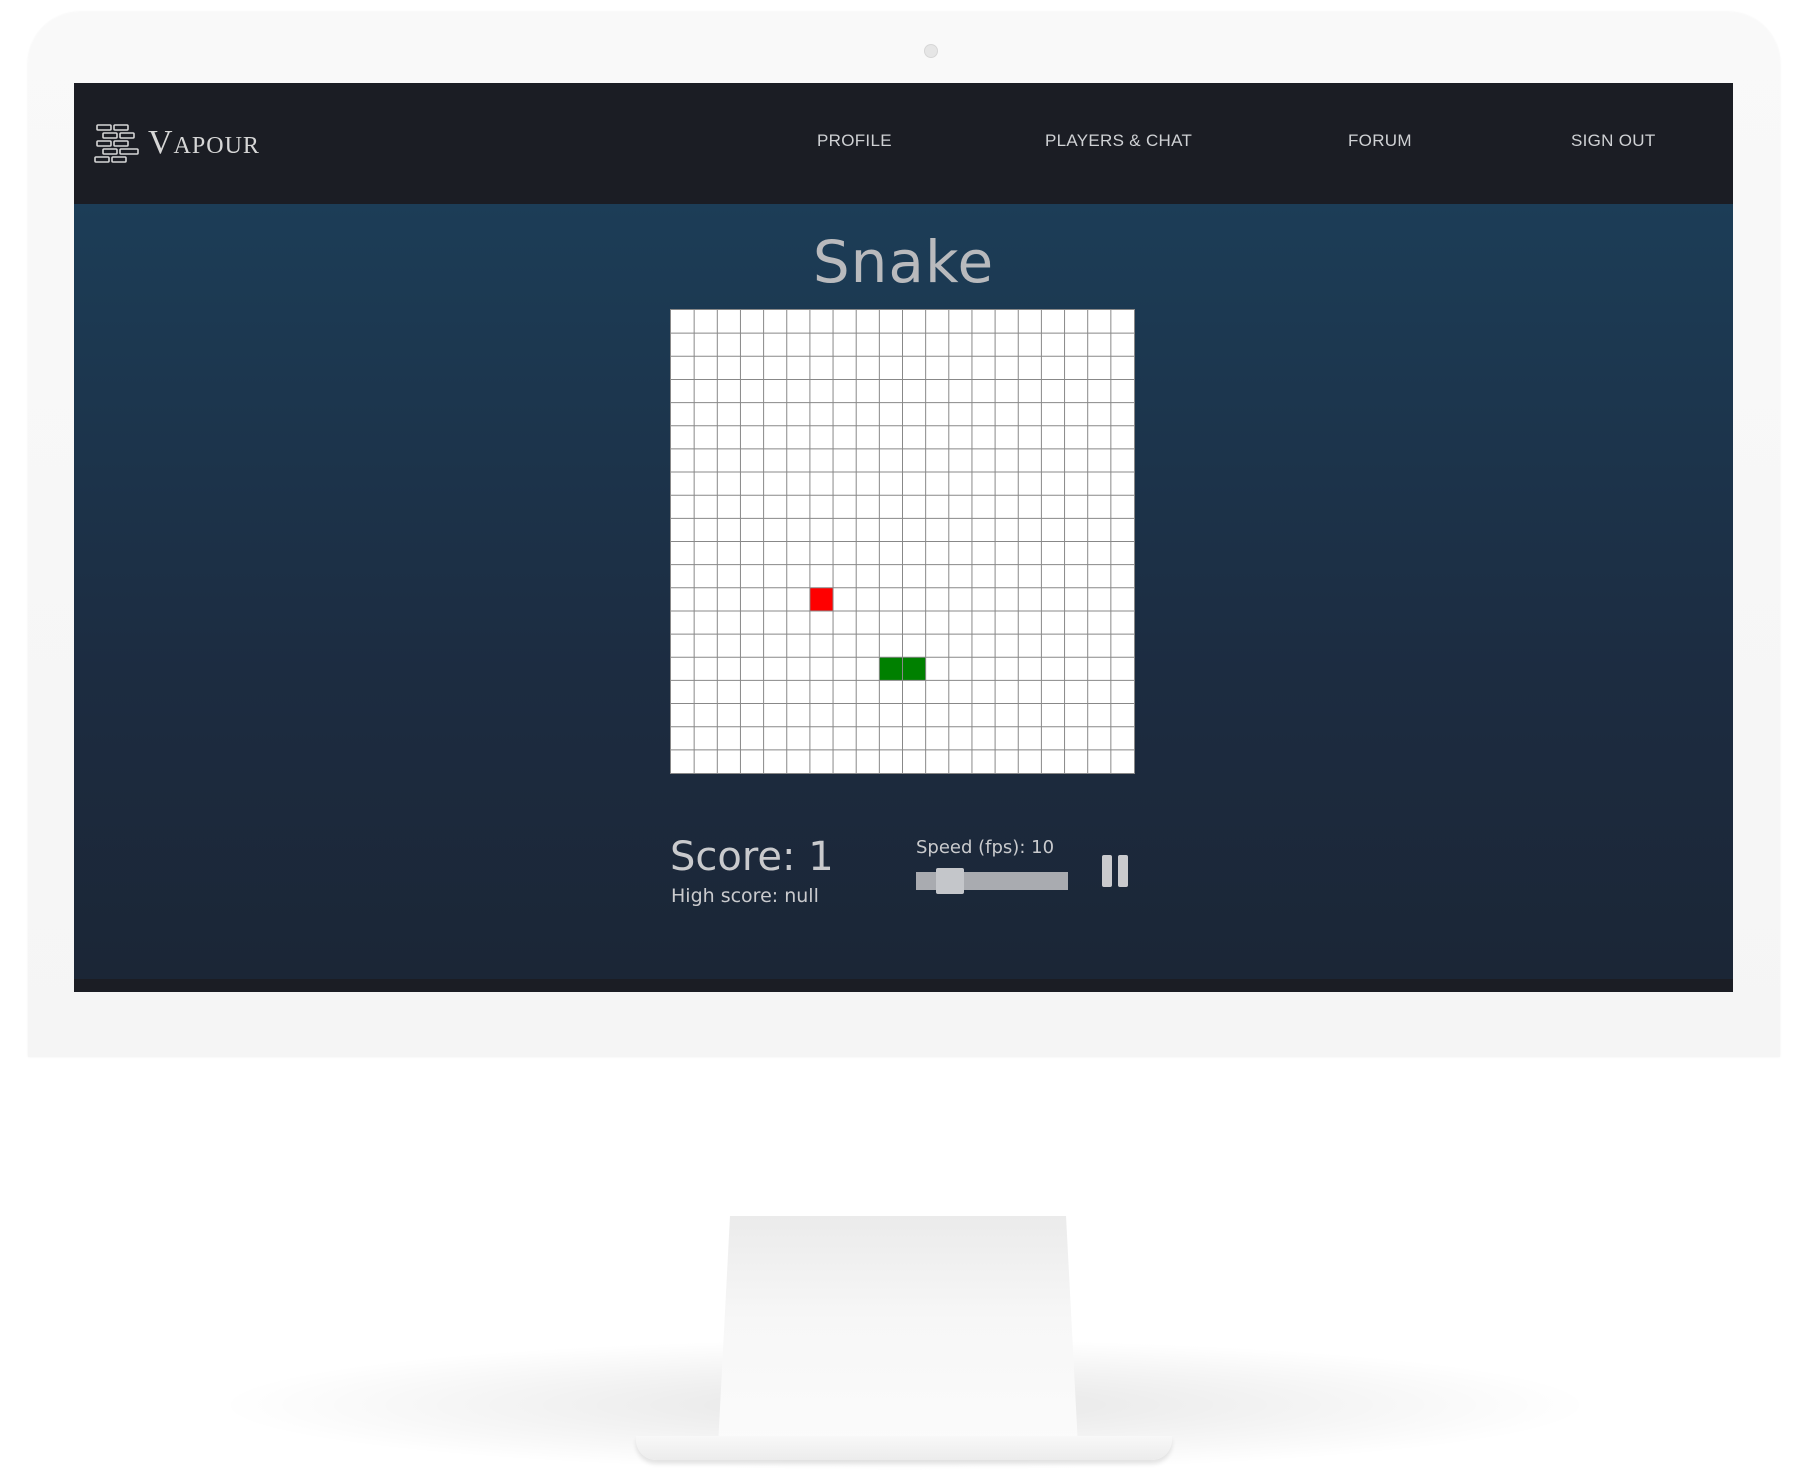  I want to click on speed-slider, so click(992, 881).